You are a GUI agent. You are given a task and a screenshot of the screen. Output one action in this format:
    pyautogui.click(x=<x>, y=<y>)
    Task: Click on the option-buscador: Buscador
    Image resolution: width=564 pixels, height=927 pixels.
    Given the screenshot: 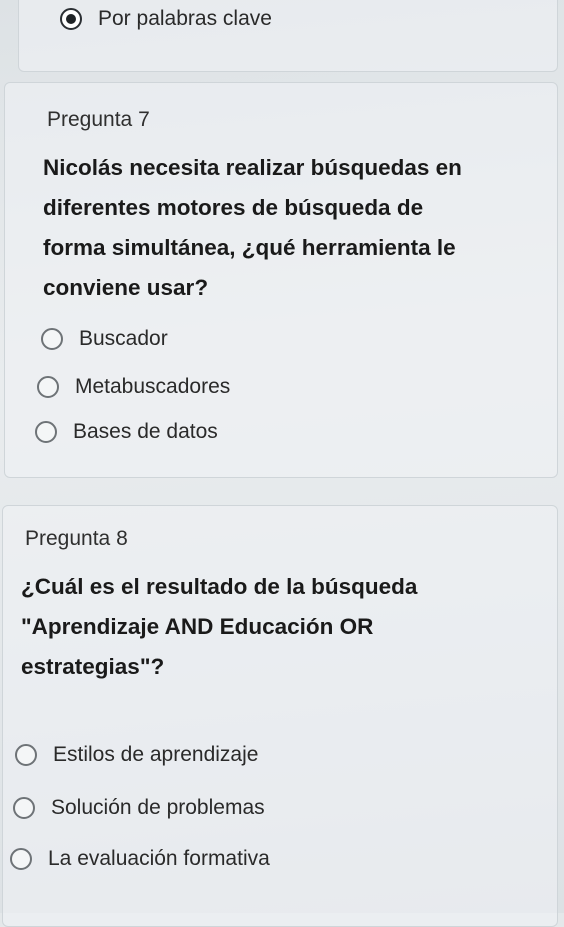 What is the action you would take?
    pyautogui.click(x=104, y=339)
    